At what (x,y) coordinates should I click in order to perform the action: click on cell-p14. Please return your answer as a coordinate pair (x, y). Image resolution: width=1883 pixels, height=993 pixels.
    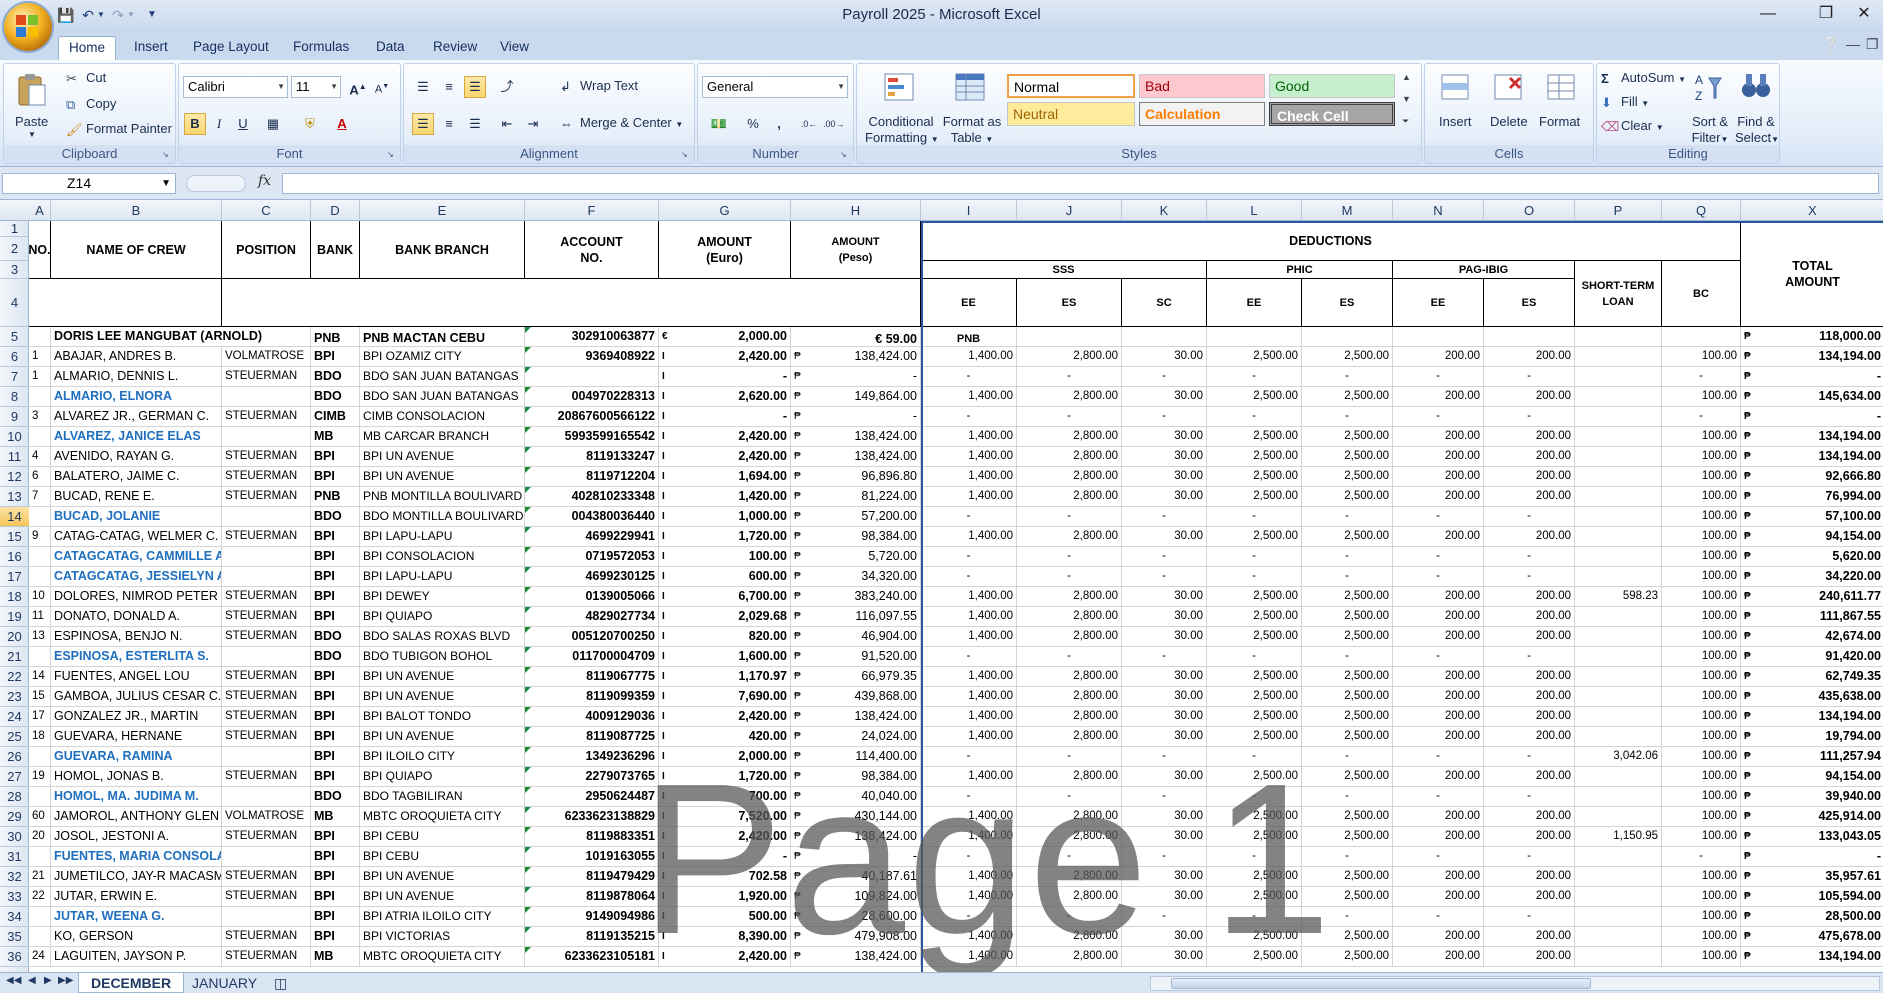
    Looking at the image, I should click on (1618, 517).